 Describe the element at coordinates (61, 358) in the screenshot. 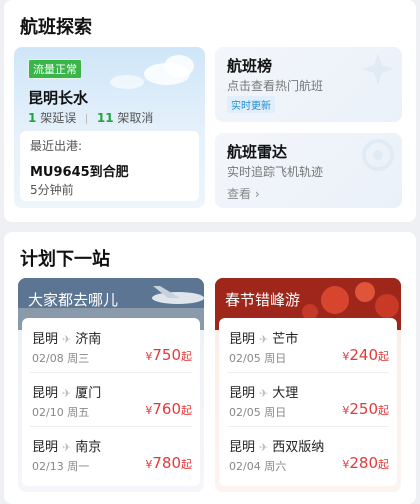

I see `route-date: 02/08 周三` at that location.